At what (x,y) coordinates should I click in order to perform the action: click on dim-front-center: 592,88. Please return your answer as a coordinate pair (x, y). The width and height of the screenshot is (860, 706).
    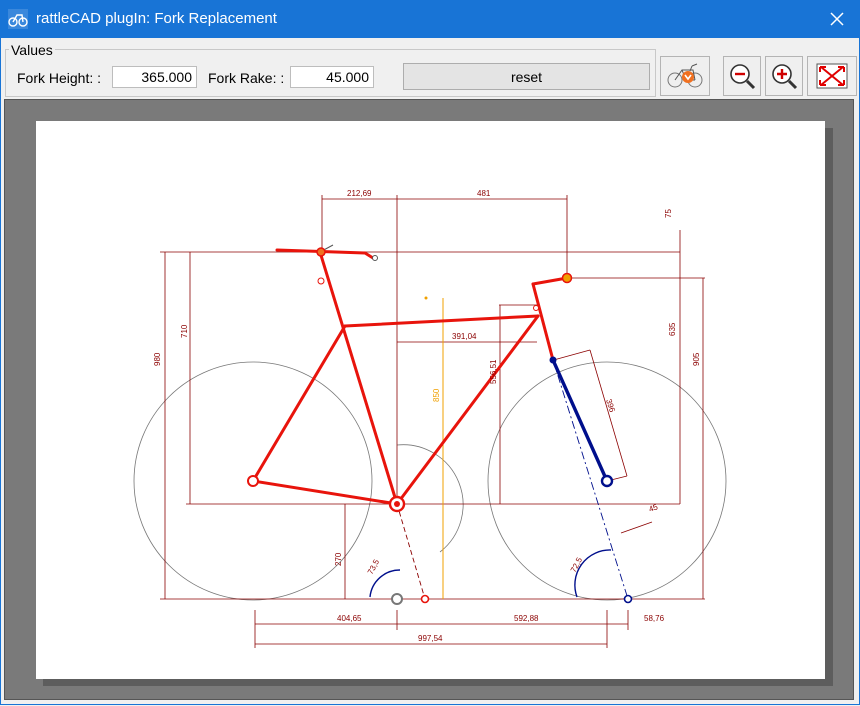
    Looking at the image, I should click on (526, 618).